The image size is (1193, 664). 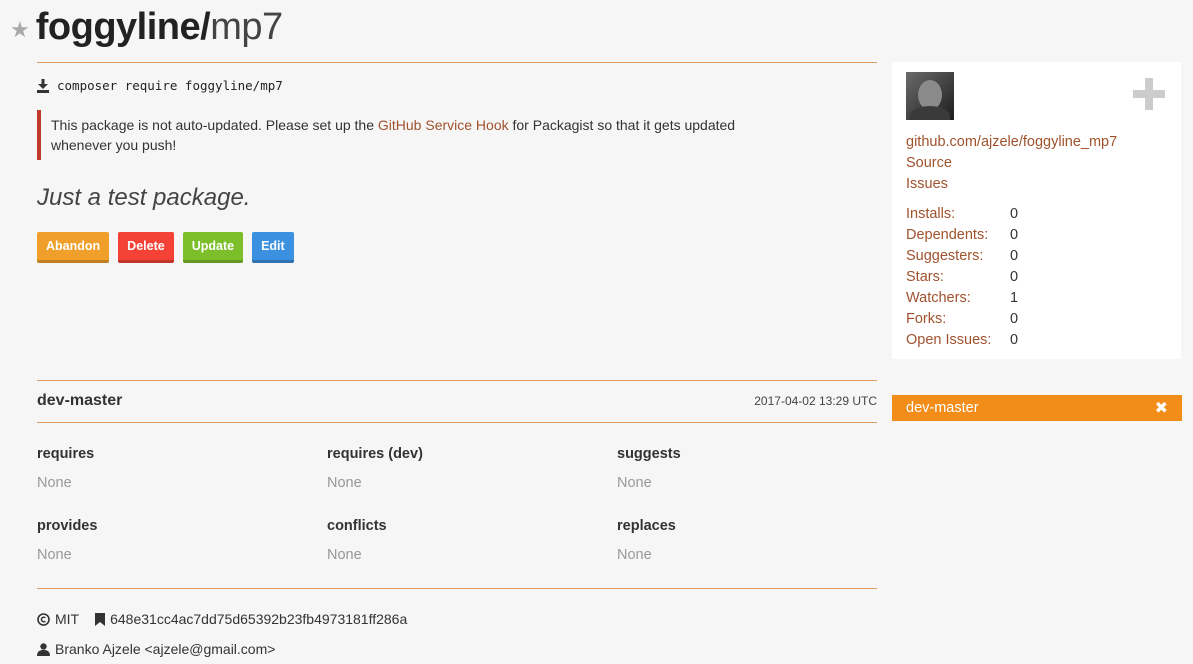 I want to click on provides-block: provides None, so click(x=182, y=540).